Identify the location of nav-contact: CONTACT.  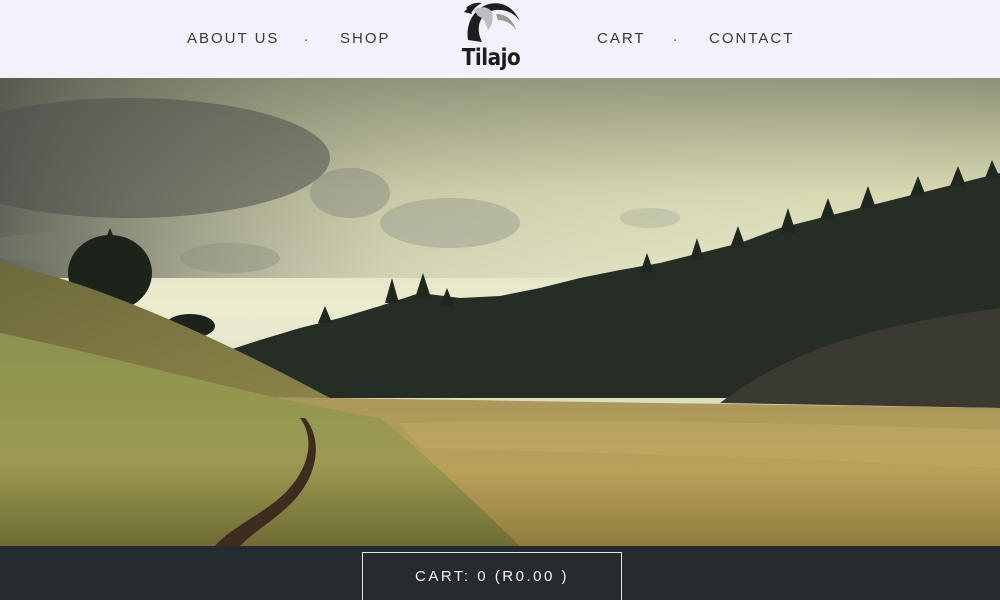
(751, 38).